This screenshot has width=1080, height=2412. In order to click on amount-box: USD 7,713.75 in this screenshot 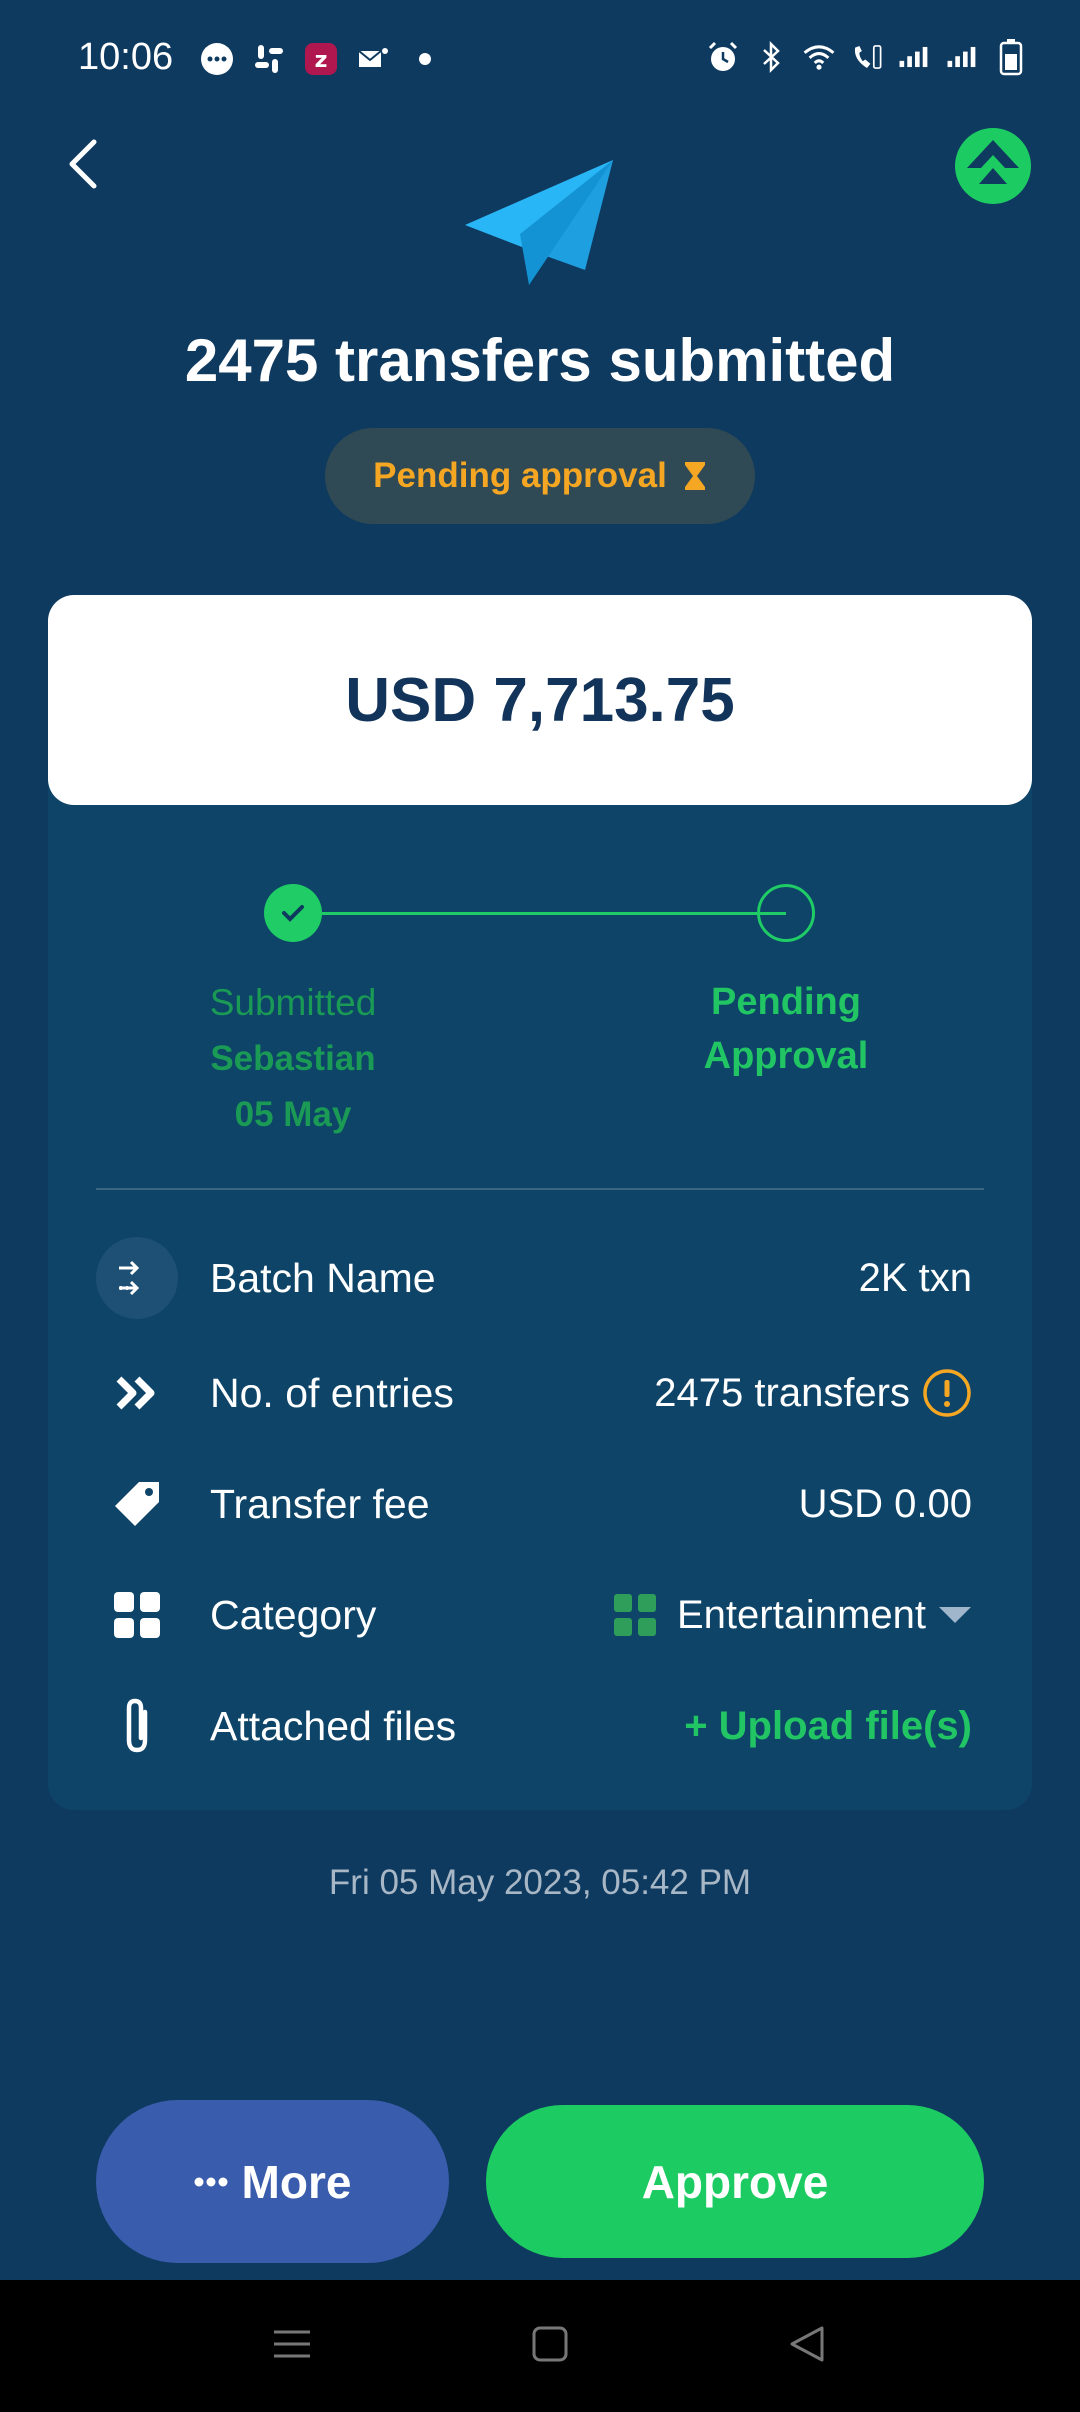, I will do `click(540, 700)`.